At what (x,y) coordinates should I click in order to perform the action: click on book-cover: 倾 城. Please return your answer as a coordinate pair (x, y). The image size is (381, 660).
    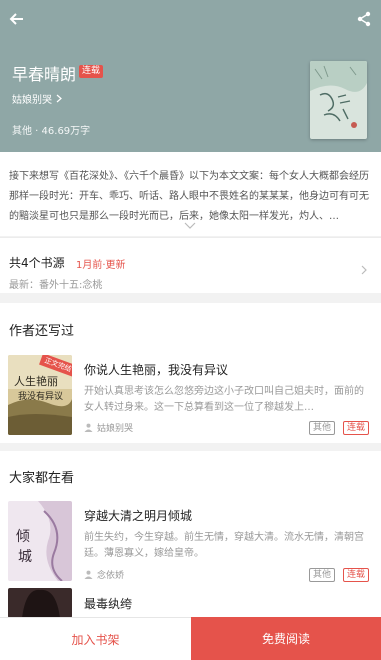
    Looking at the image, I should click on (40, 541).